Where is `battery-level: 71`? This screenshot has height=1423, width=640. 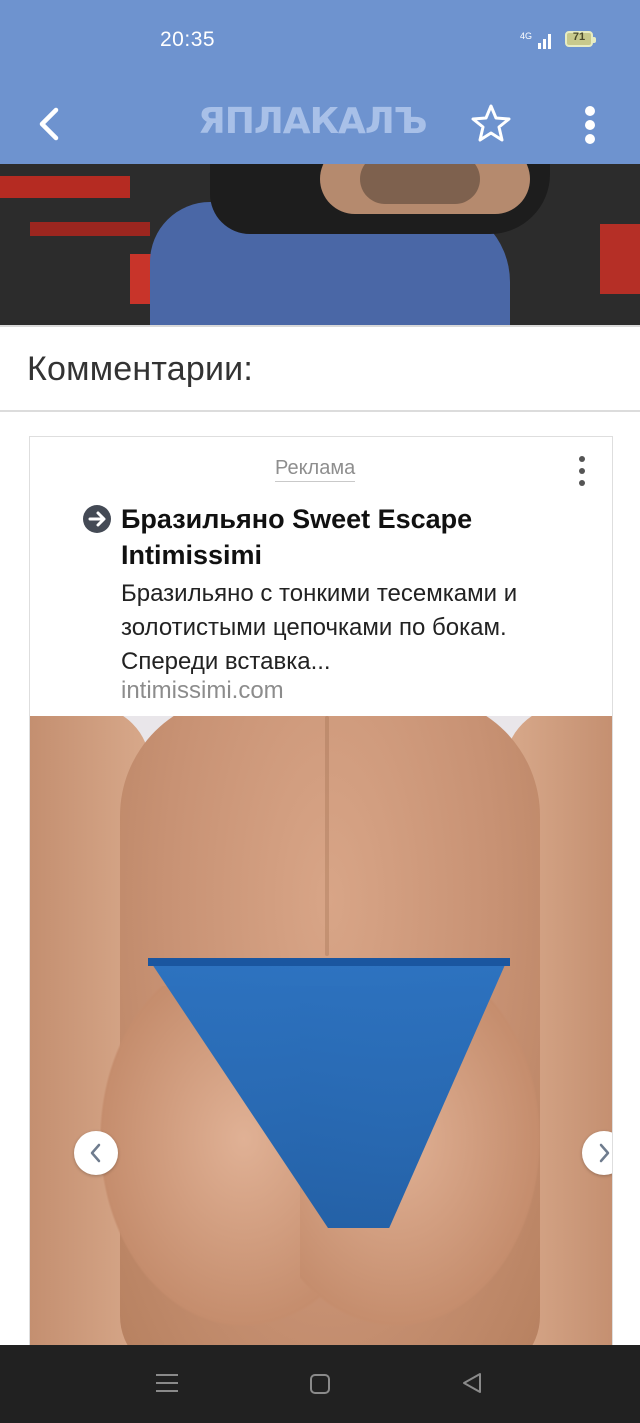
battery-level: 71 is located at coordinates (579, 37).